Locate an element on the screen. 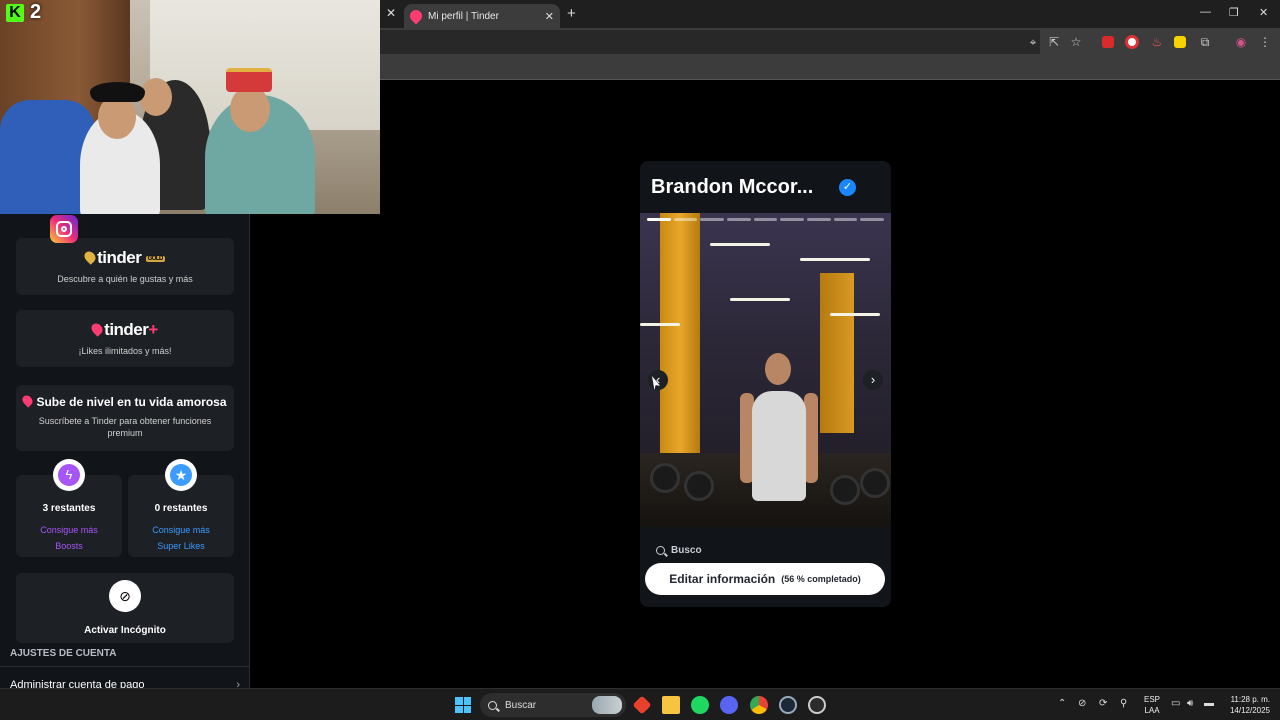  close-previous-tab-icon: ✕ is located at coordinates (391, 13).